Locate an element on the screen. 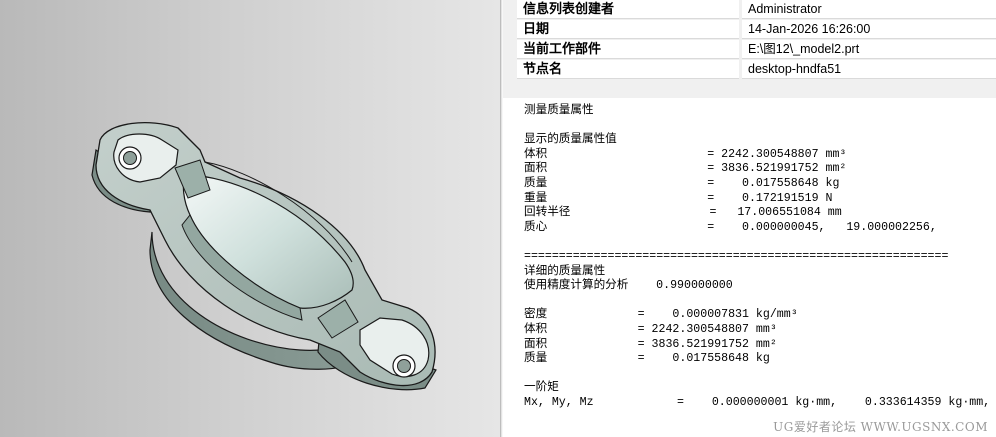 This screenshot has width=996, height=437. info-key: 日期 is located at coordinates (628, 29).